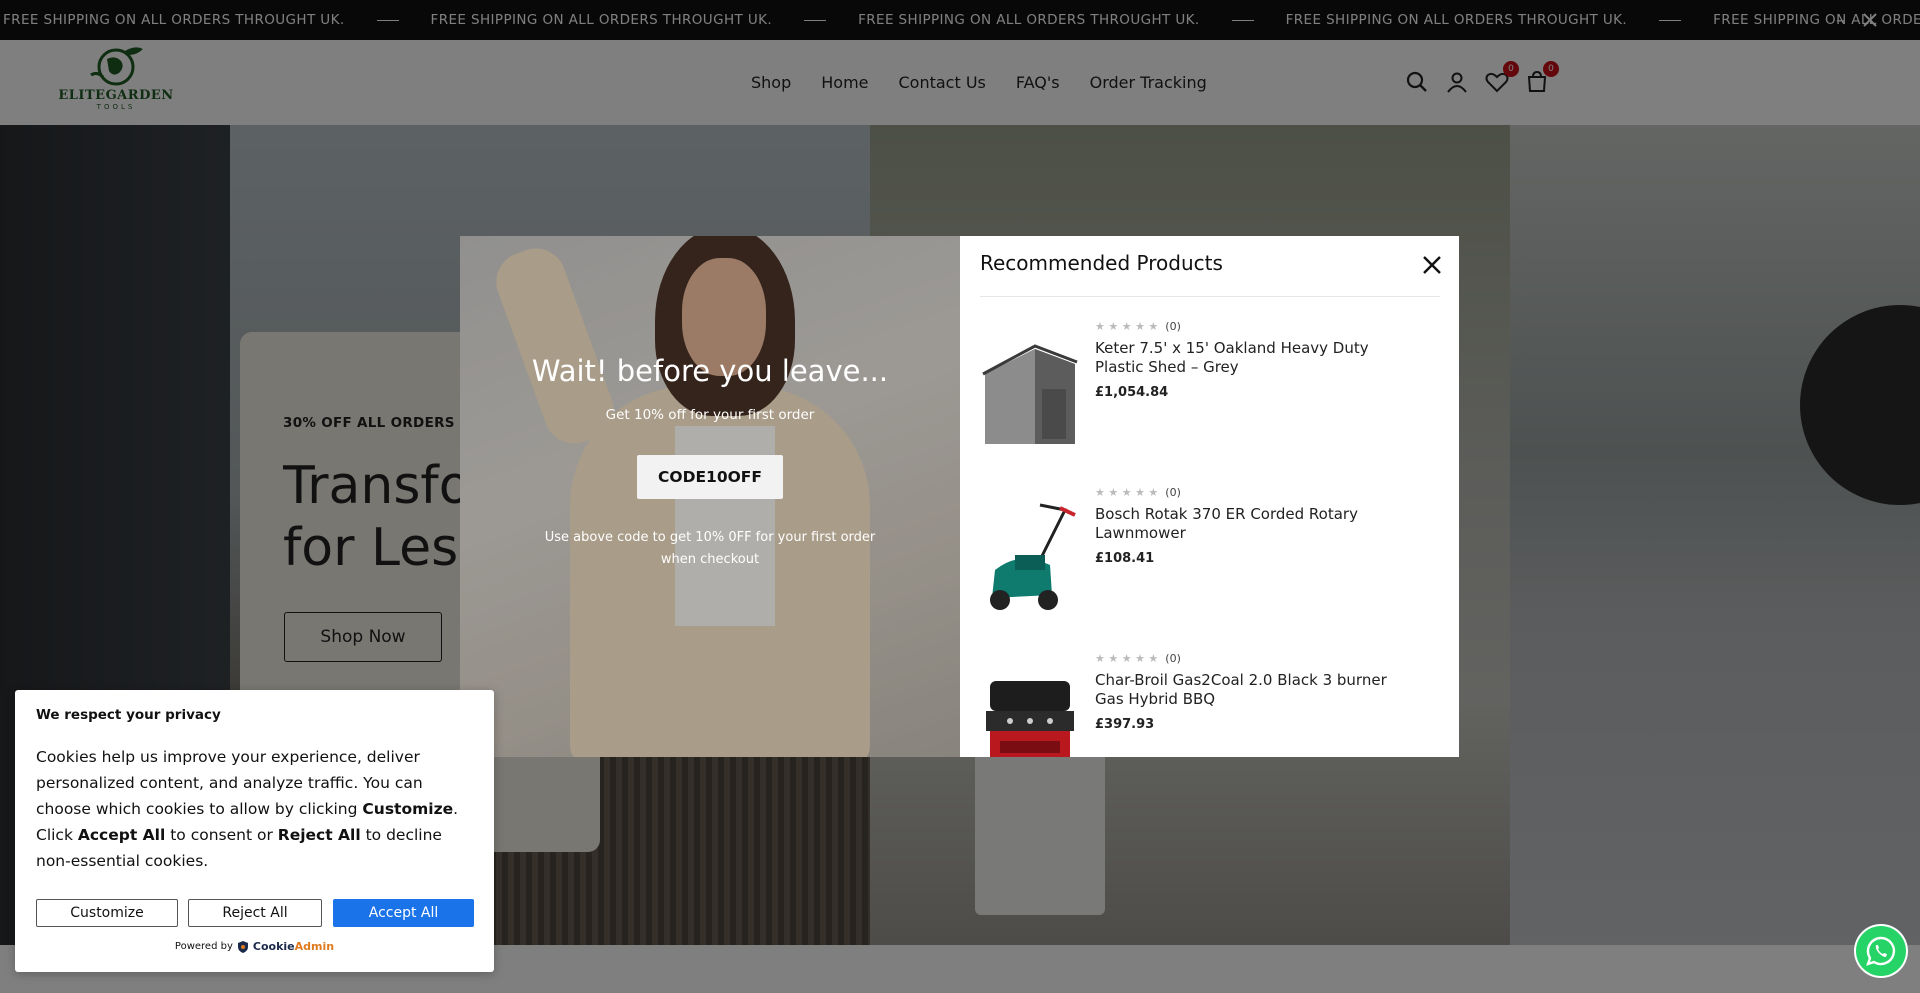  I want to click on product-price: £397.93, so click(1125, 724).